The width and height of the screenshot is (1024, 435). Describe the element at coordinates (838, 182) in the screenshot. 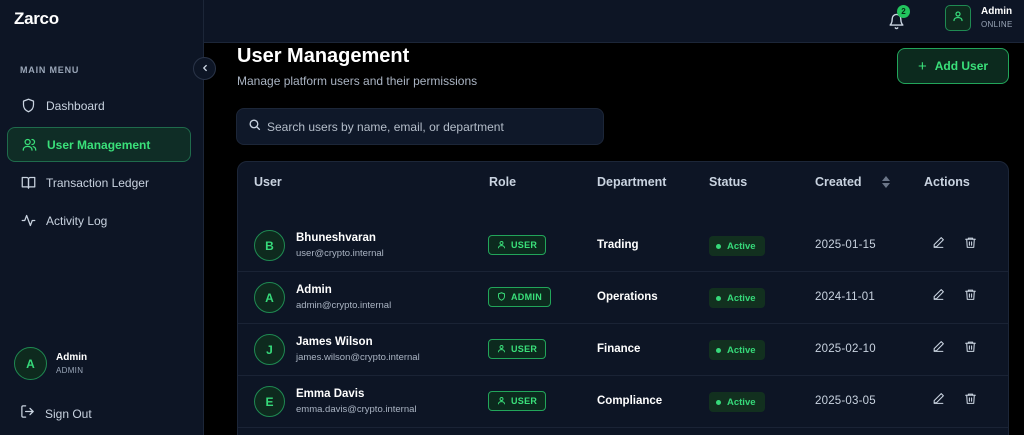

I see `column-header-created: Created` at that location.